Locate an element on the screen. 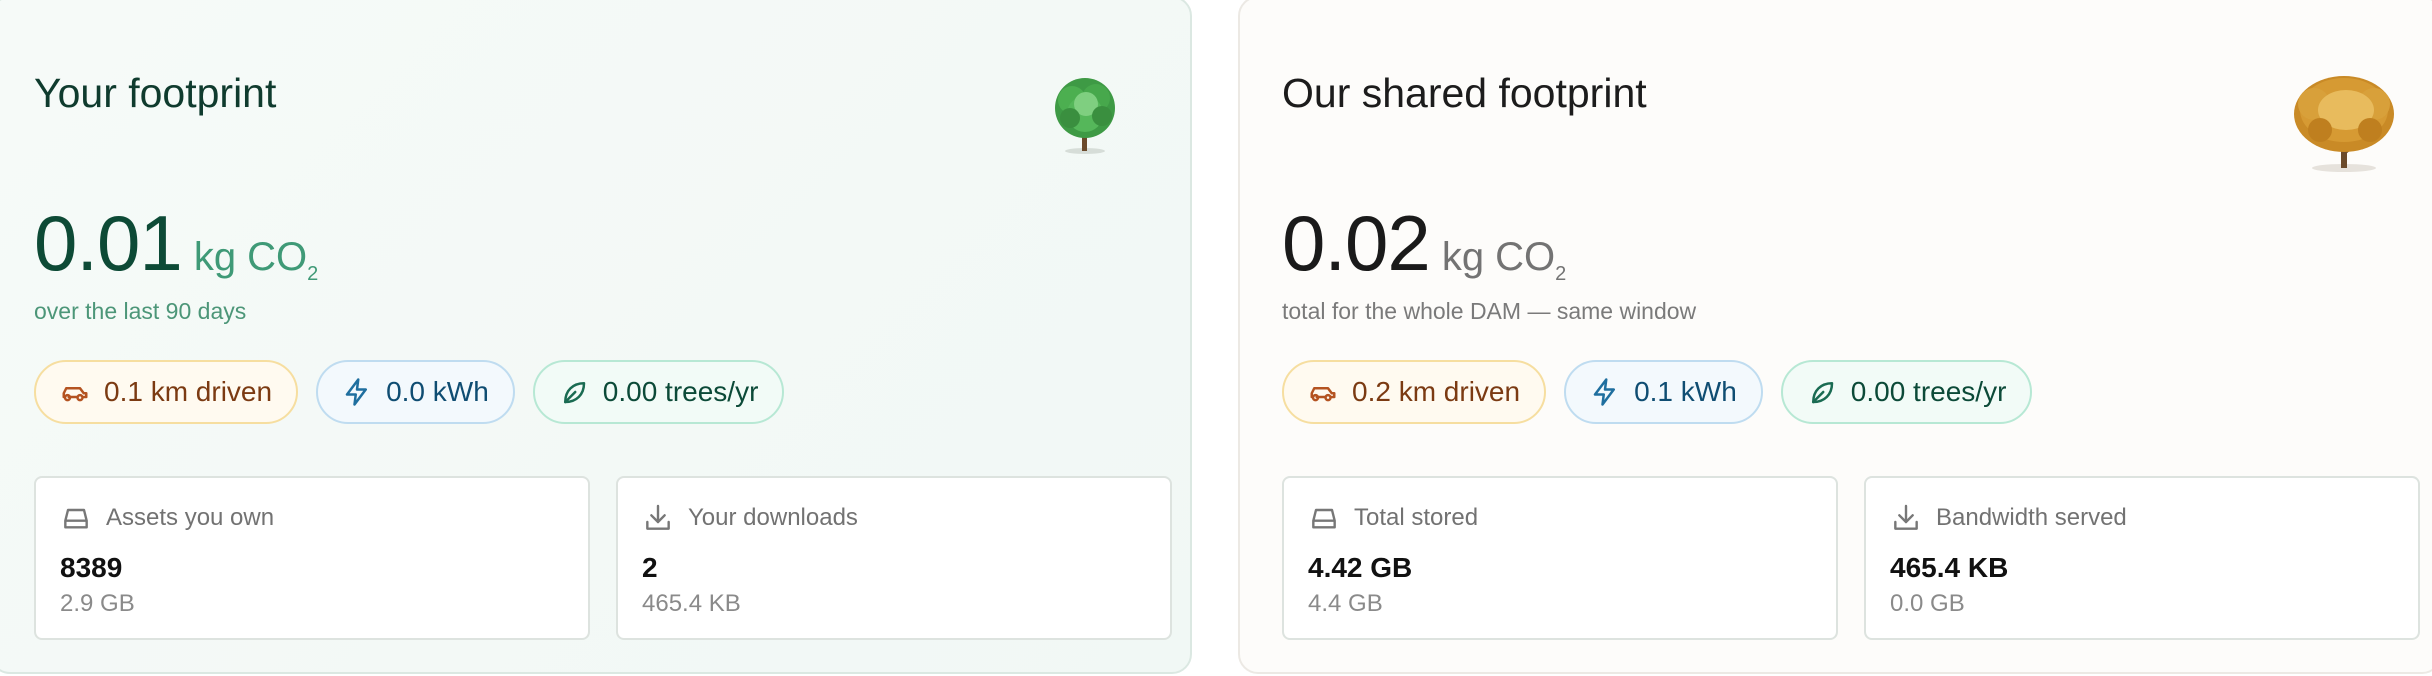  co2-value: 0.02 is located at coordinates (1356, 243).